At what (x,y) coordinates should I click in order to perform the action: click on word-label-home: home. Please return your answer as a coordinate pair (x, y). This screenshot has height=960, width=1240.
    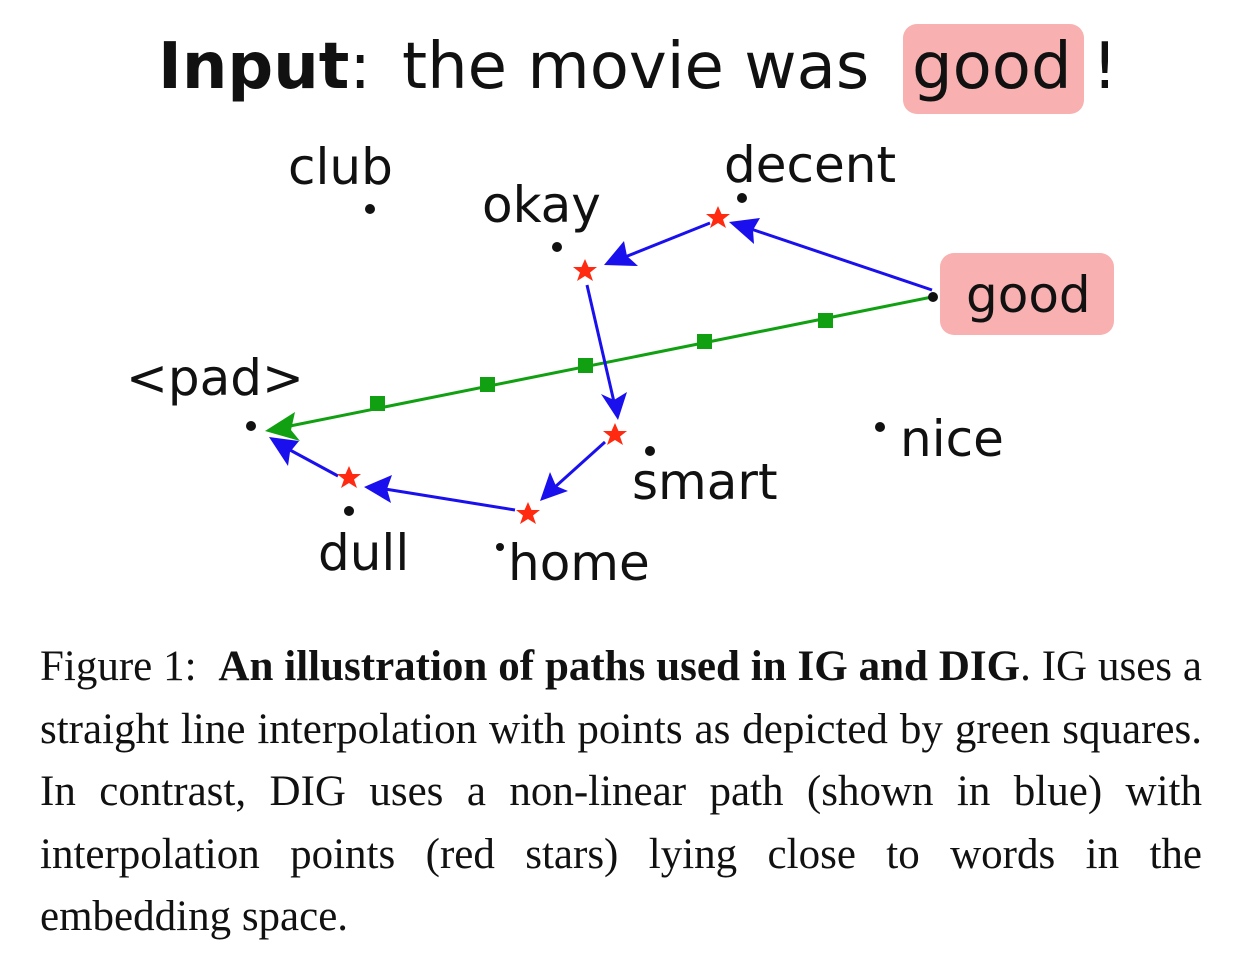
    Looking at the image, I should click on (579, 563).